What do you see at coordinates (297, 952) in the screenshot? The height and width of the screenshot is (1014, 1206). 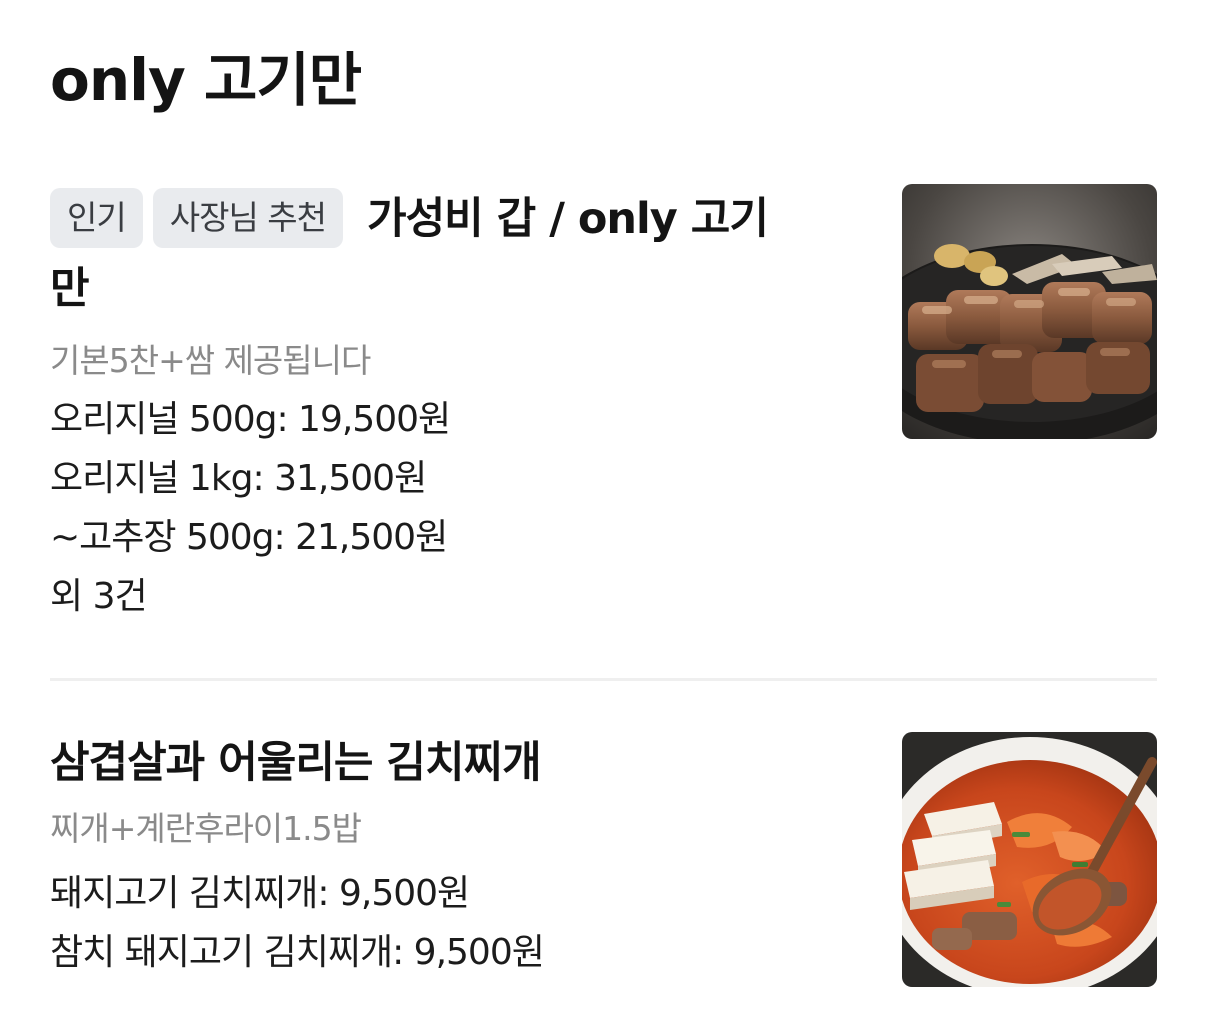 I see `price-option: 참치 돼지고기 김치찌개: 9,500원` at bounding box center [297, 952].